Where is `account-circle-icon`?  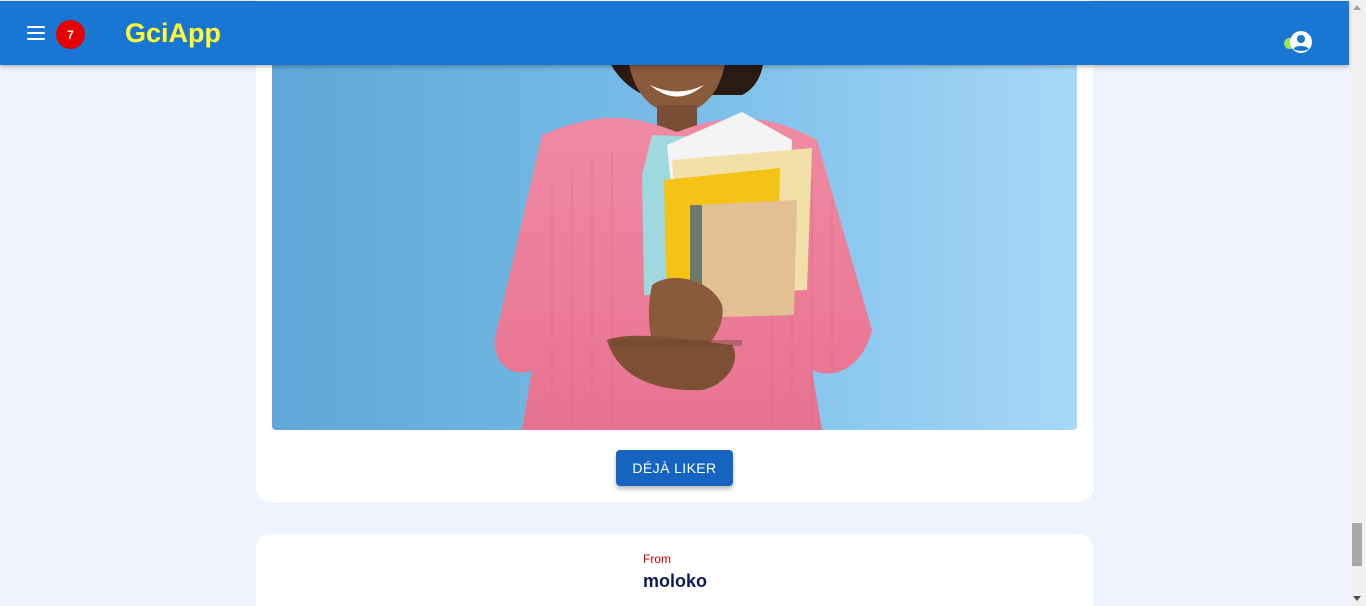 account-circle-icon is located at coordinates (1301, 42).